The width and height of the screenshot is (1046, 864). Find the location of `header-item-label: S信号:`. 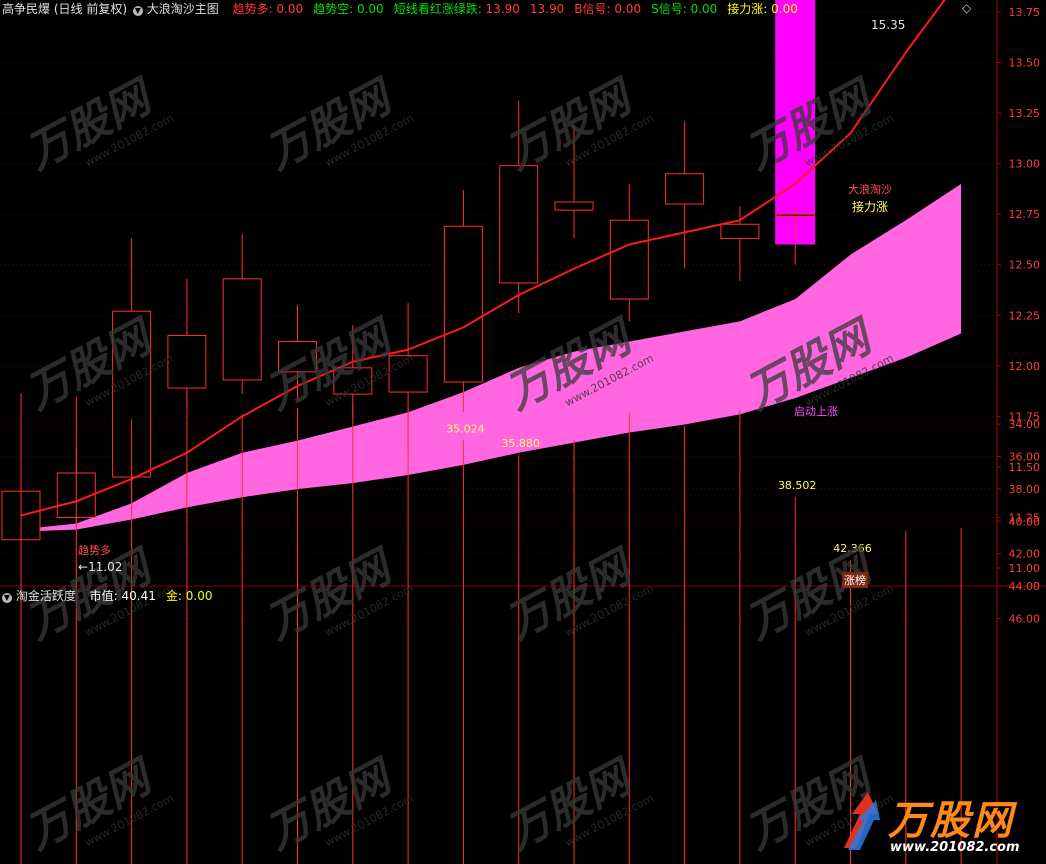

header-item-label: S信号: is located at coordinates (671, 9).